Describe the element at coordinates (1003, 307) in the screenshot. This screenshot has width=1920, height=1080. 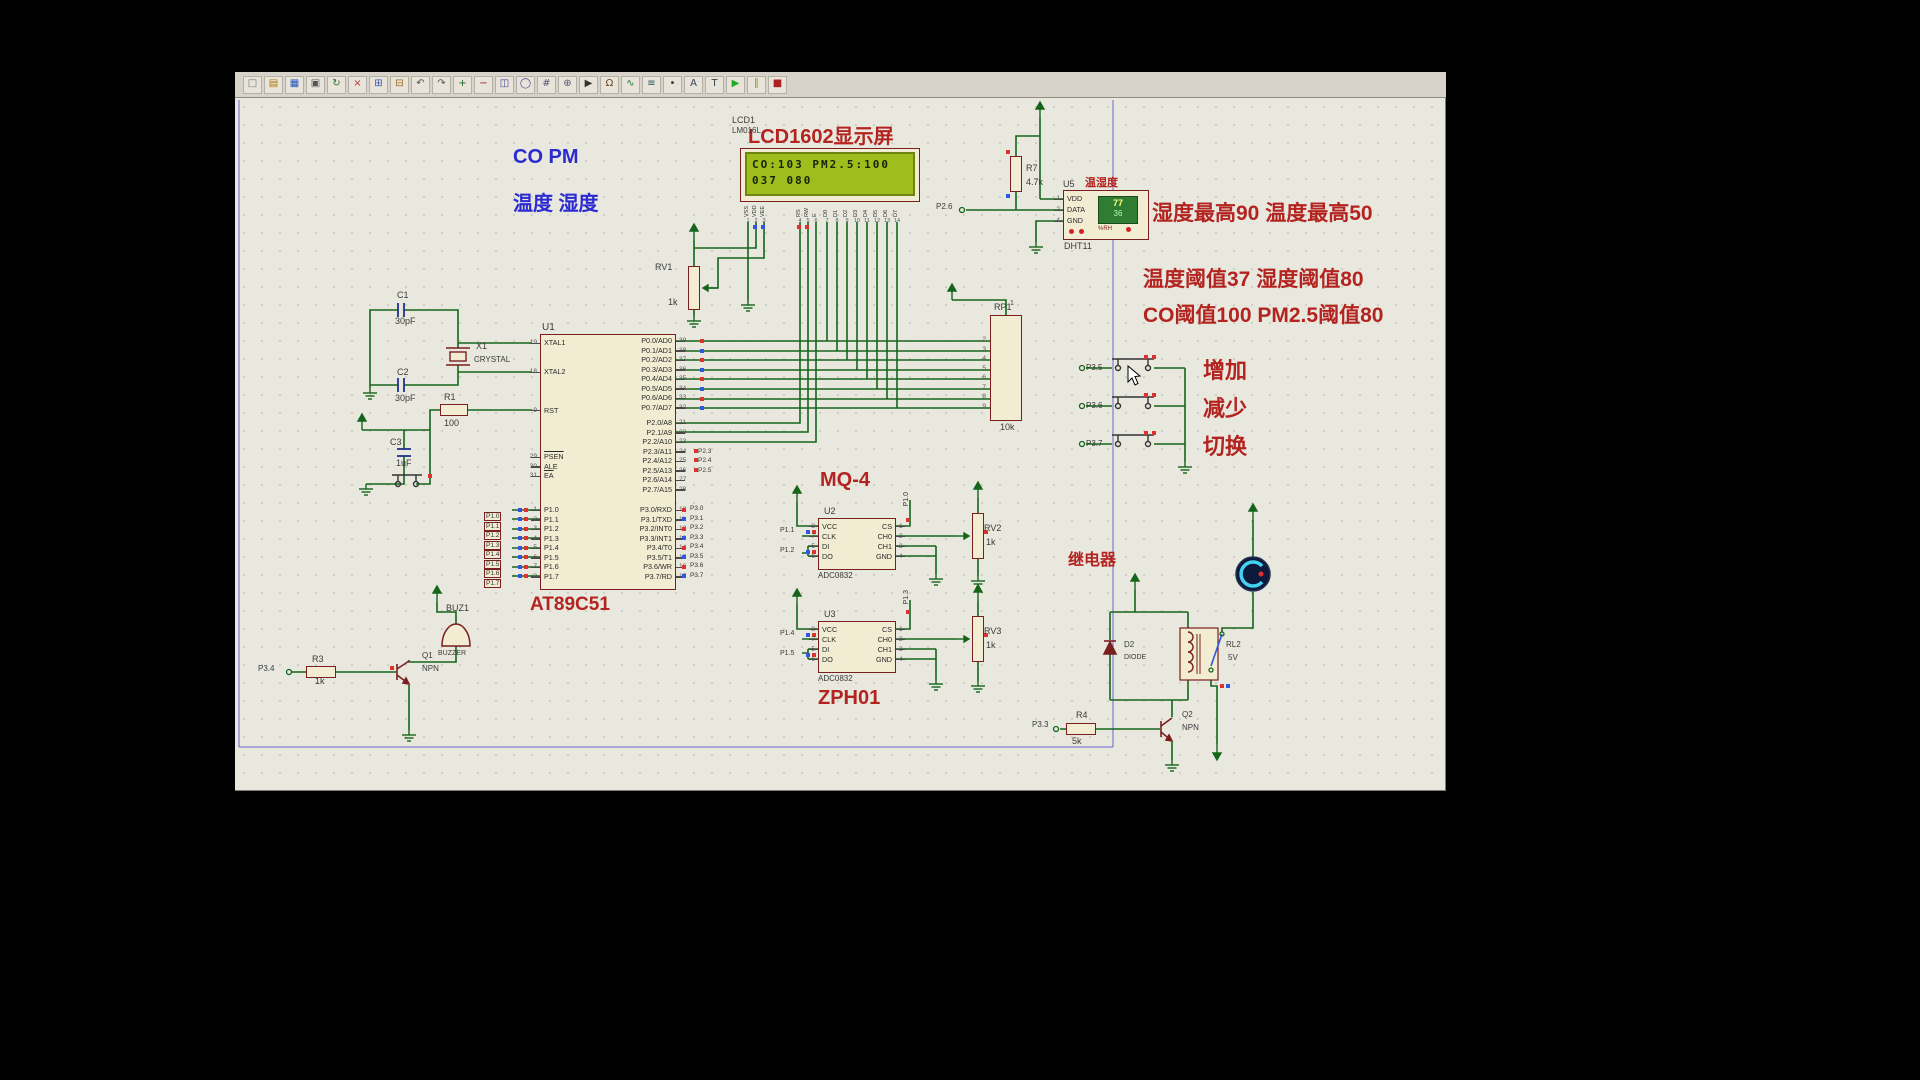
I see `rp1-ref: RP1` at that location.